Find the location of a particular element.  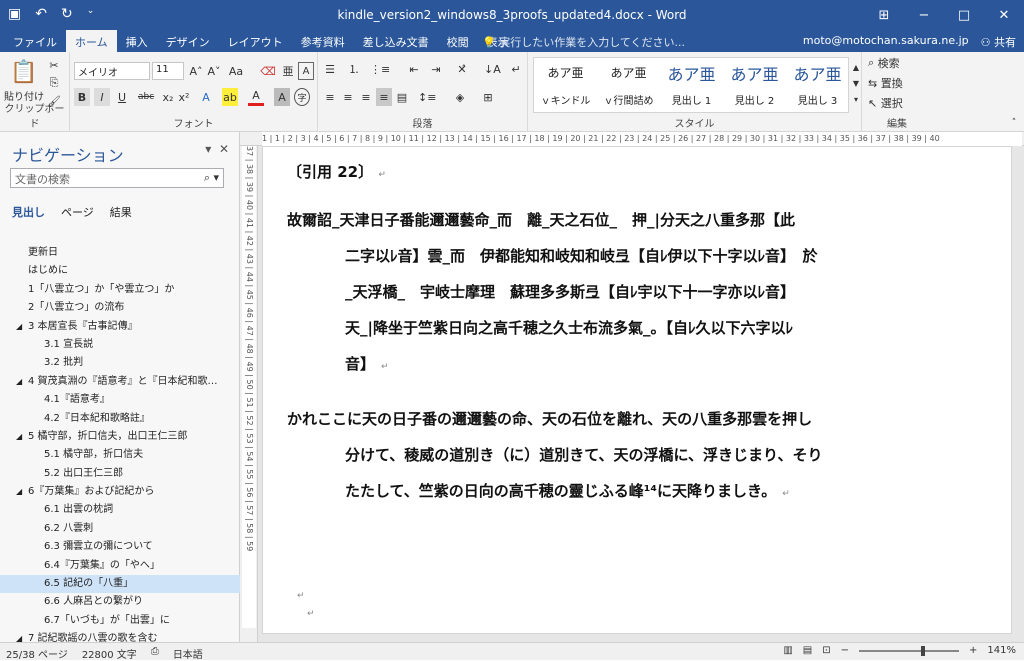

minimize-button: − is located at coordinates (924, 15).